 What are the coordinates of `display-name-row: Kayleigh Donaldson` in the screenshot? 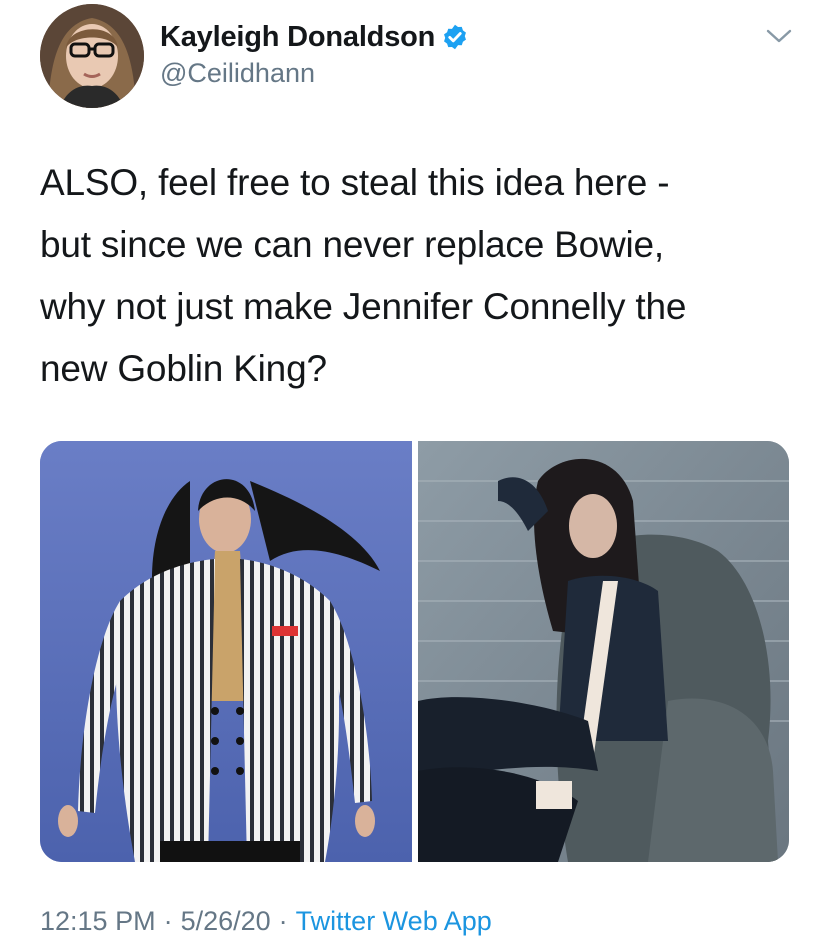 It's located at (314, 37).